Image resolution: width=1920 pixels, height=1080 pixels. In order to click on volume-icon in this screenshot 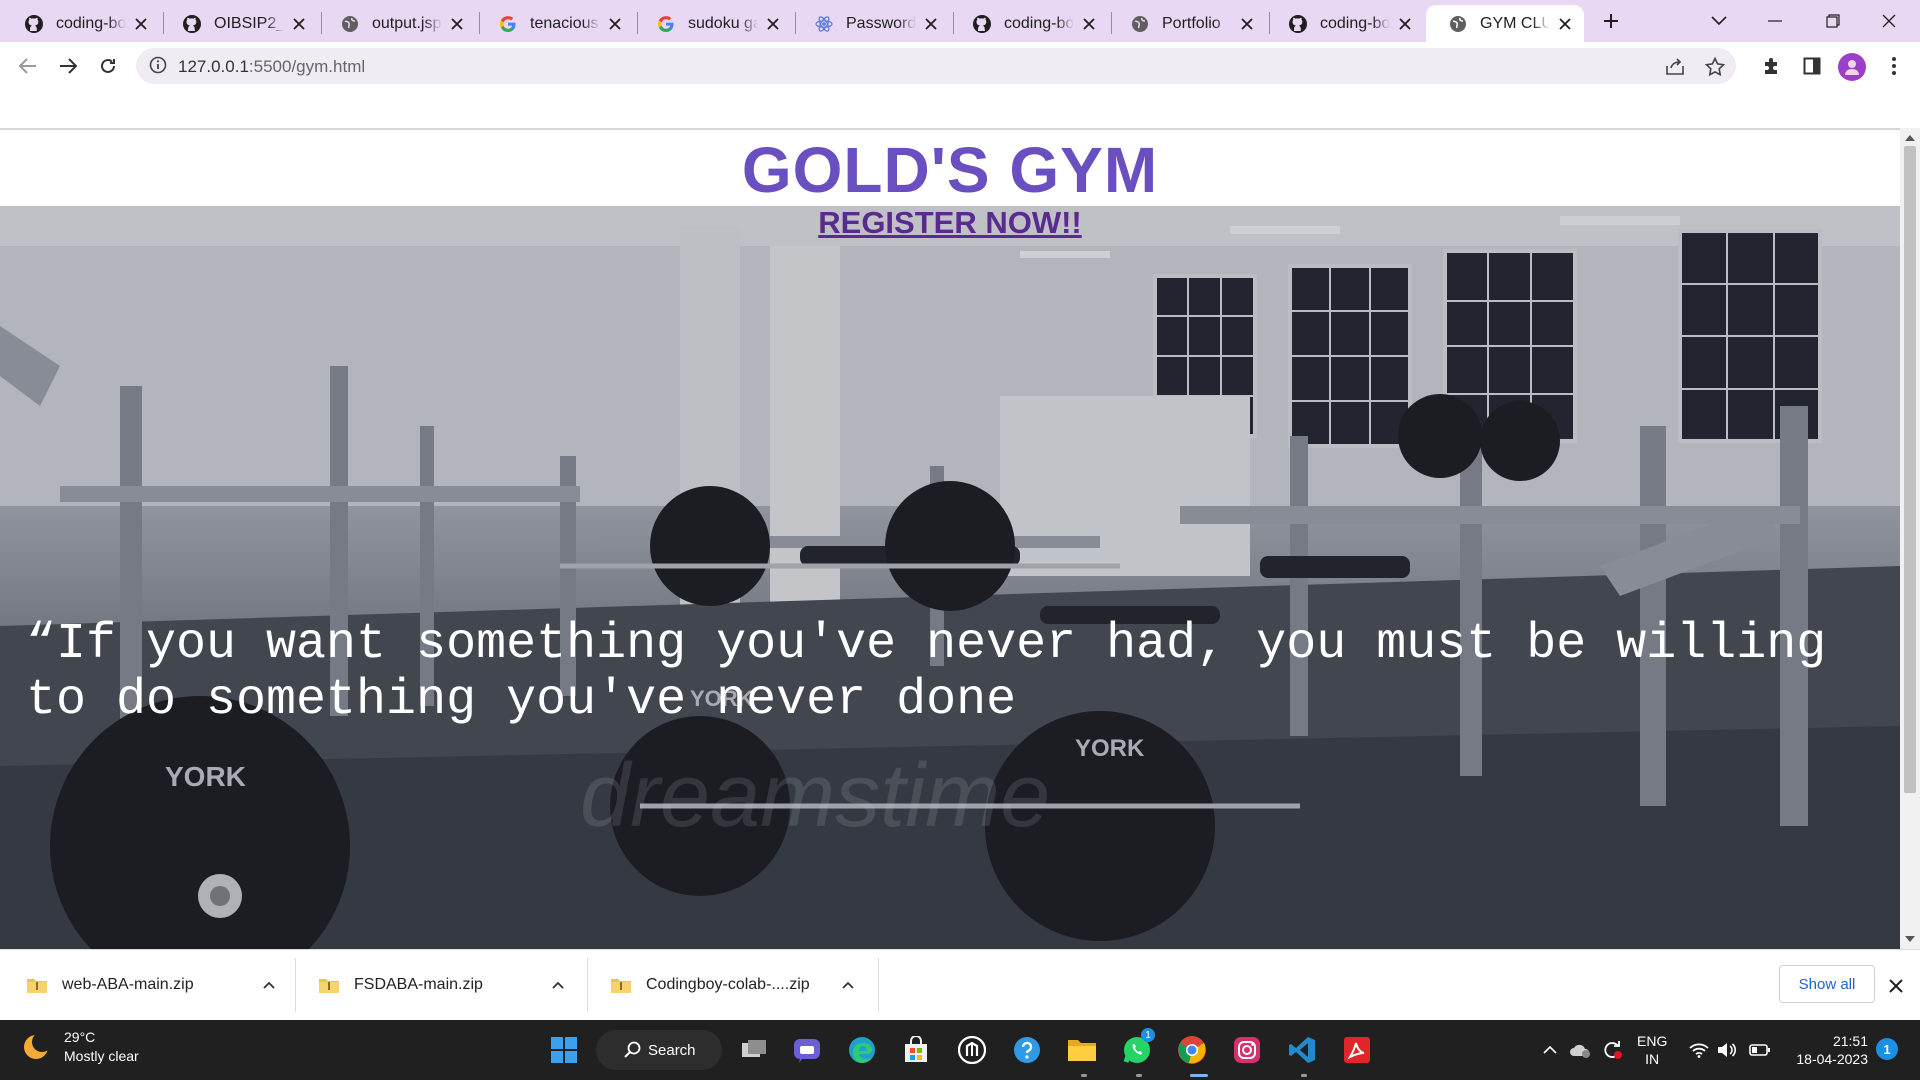, I will do `click(1727, 1050)`.